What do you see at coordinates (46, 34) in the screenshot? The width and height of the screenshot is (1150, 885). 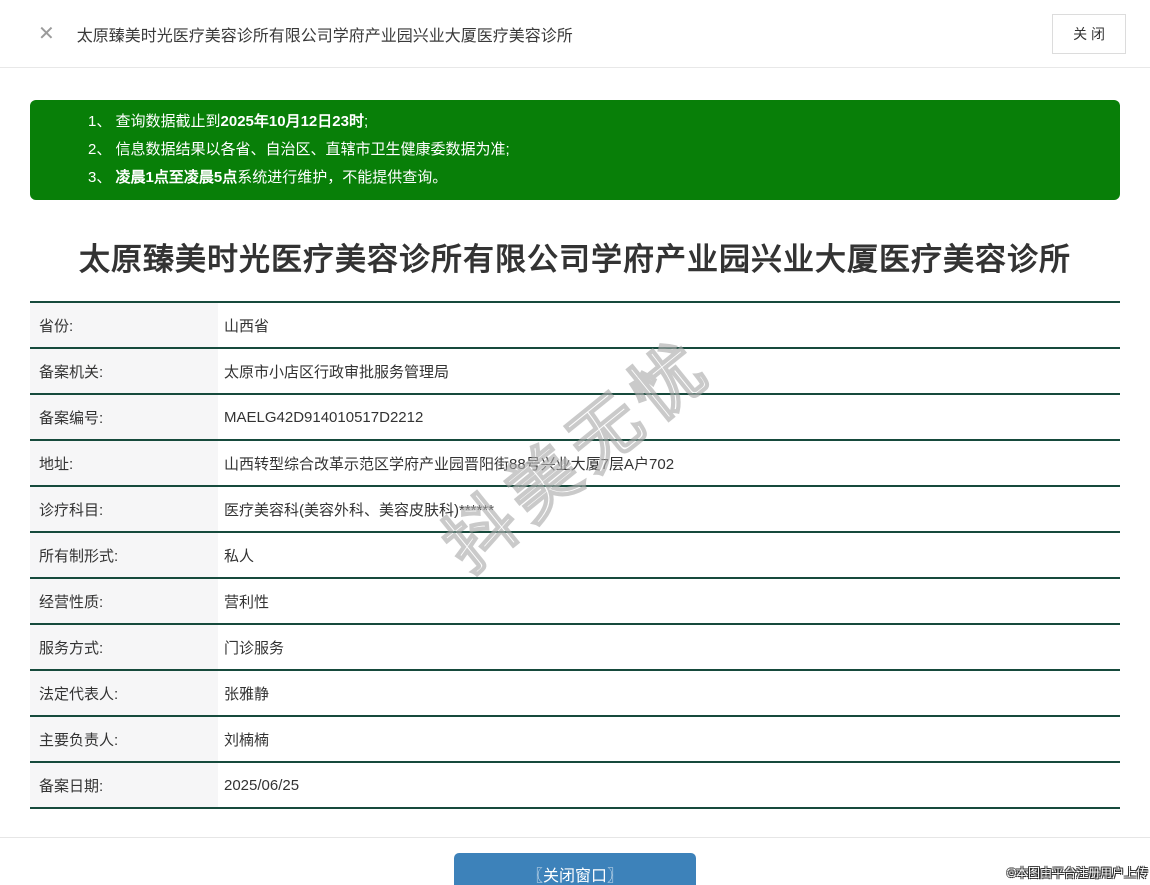 I see `close-icon: ✕` at bounding box center [46, 34].